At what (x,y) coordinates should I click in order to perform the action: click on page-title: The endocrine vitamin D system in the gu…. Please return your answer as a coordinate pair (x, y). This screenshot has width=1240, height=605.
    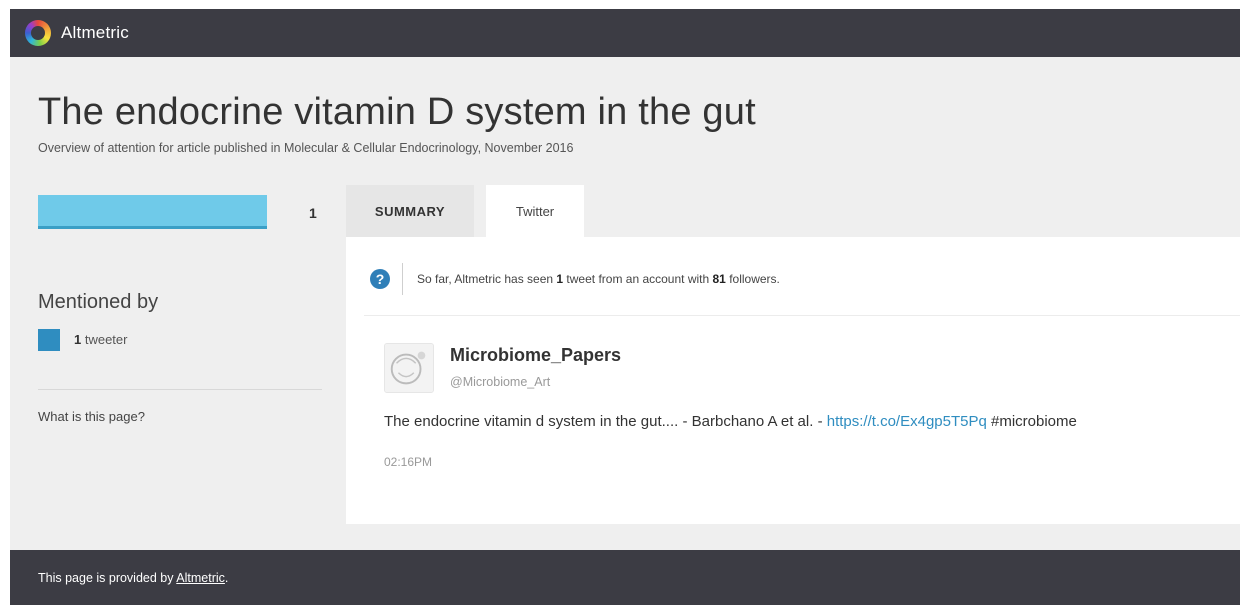
    Looking at the image, I should click on (397, 112).